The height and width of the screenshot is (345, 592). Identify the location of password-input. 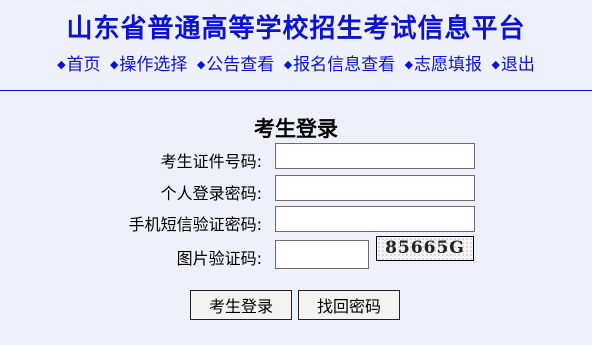
(375, 188).